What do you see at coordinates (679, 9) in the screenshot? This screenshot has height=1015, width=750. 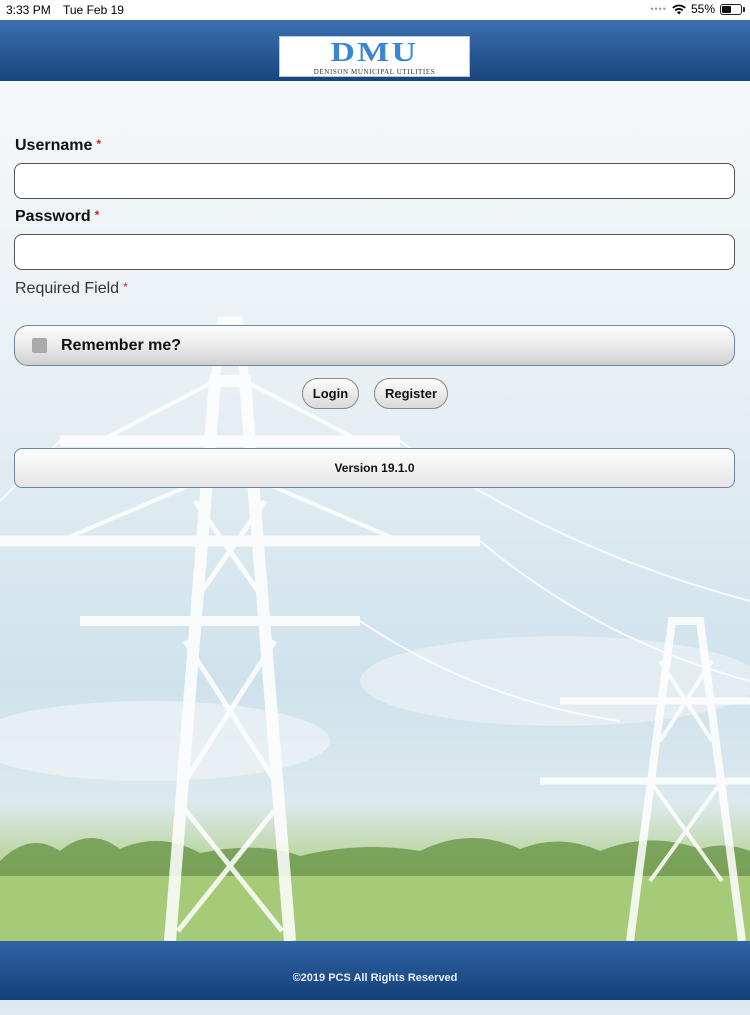 I see `wifi-icon` at bounding box center [679, 9].